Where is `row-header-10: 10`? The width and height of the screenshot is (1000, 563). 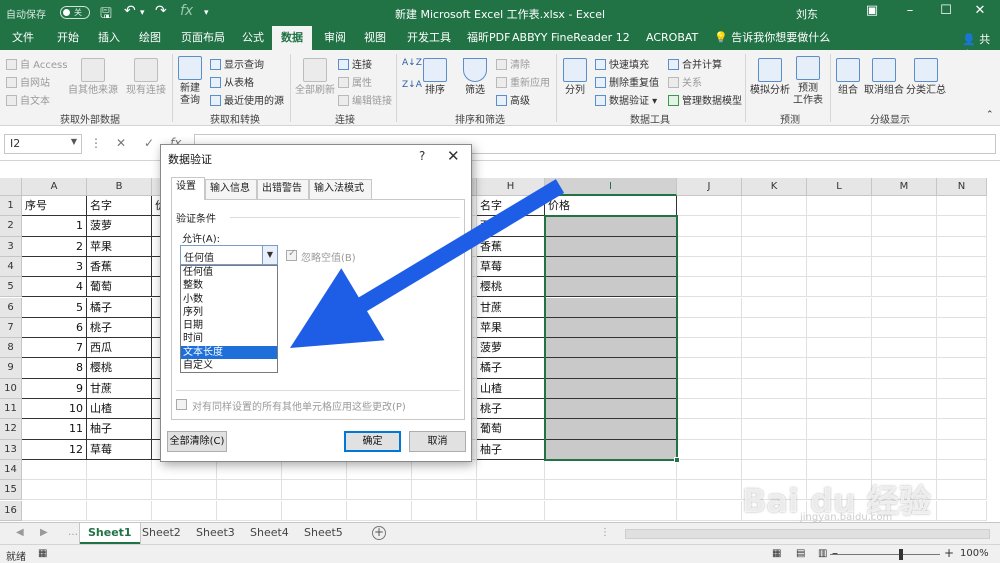
row-header-10: 10 is located at coordinates (11, 388).